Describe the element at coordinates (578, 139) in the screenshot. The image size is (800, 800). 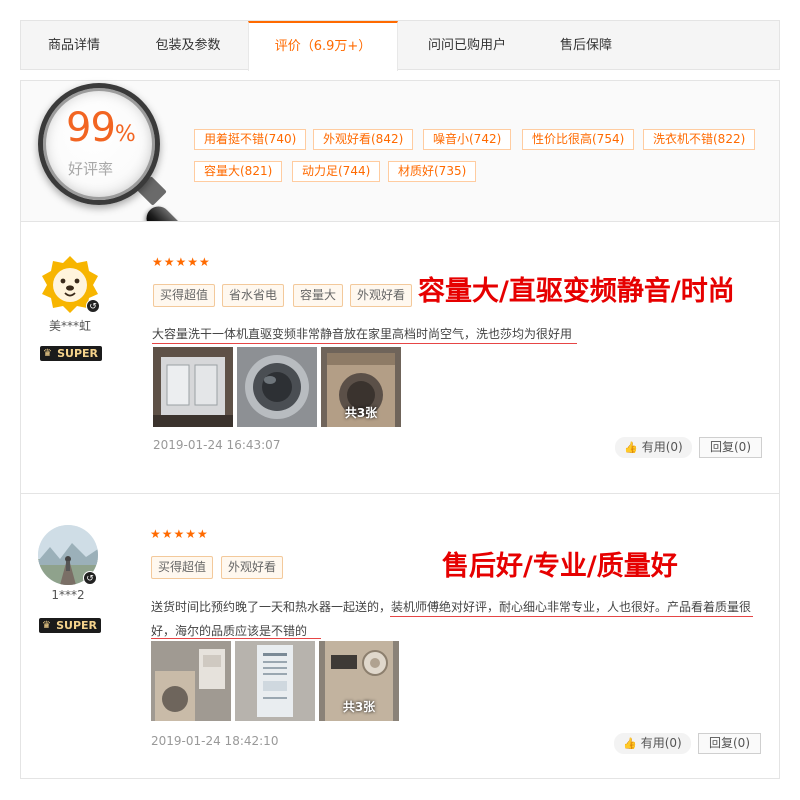
I see `impression-tag: 性价比很高(754)` at that location.